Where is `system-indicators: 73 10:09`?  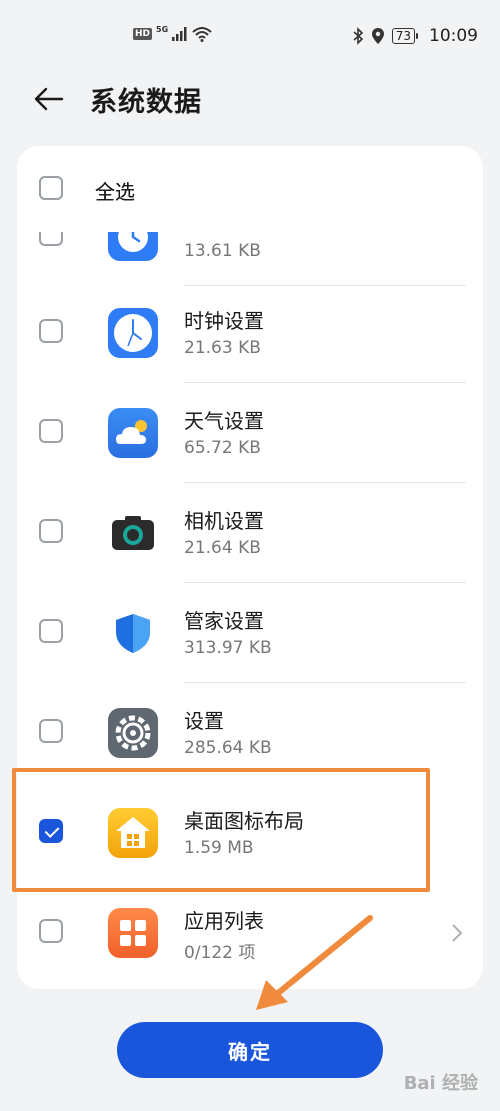 system-indicators: 73 10:09 is located at coordinates (415, 36).